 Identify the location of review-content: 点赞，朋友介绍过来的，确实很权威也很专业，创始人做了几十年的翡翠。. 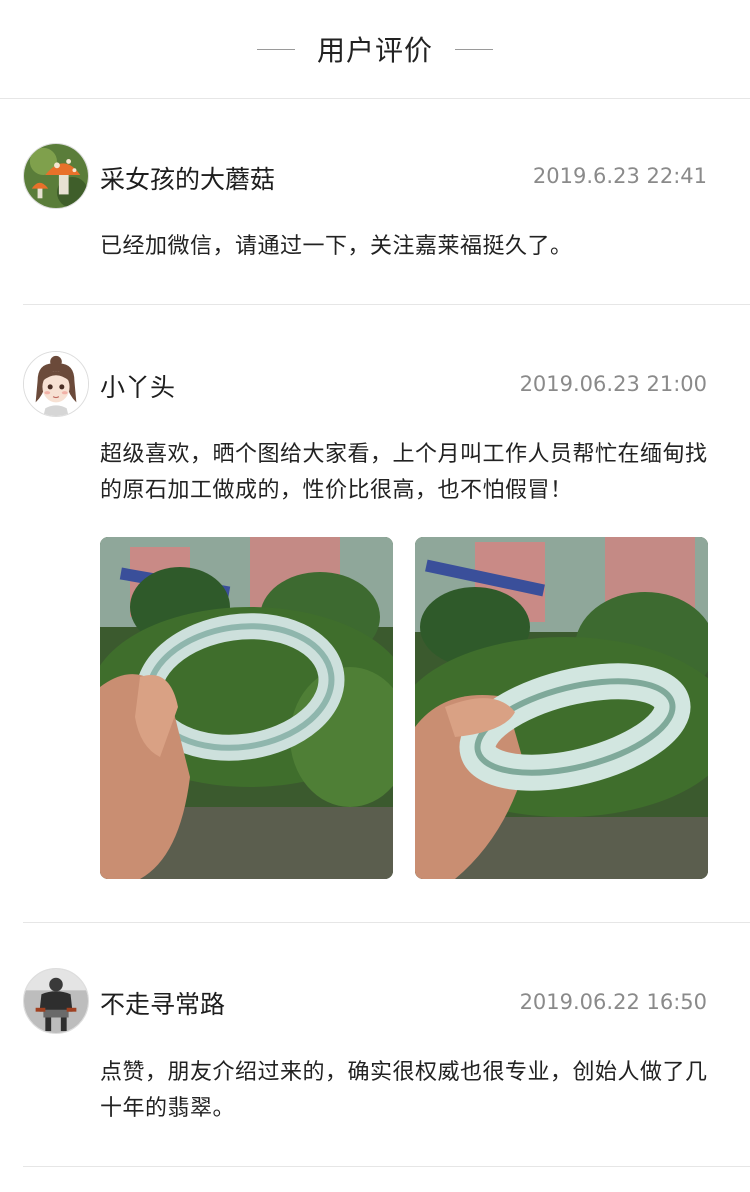
(404, 1090).